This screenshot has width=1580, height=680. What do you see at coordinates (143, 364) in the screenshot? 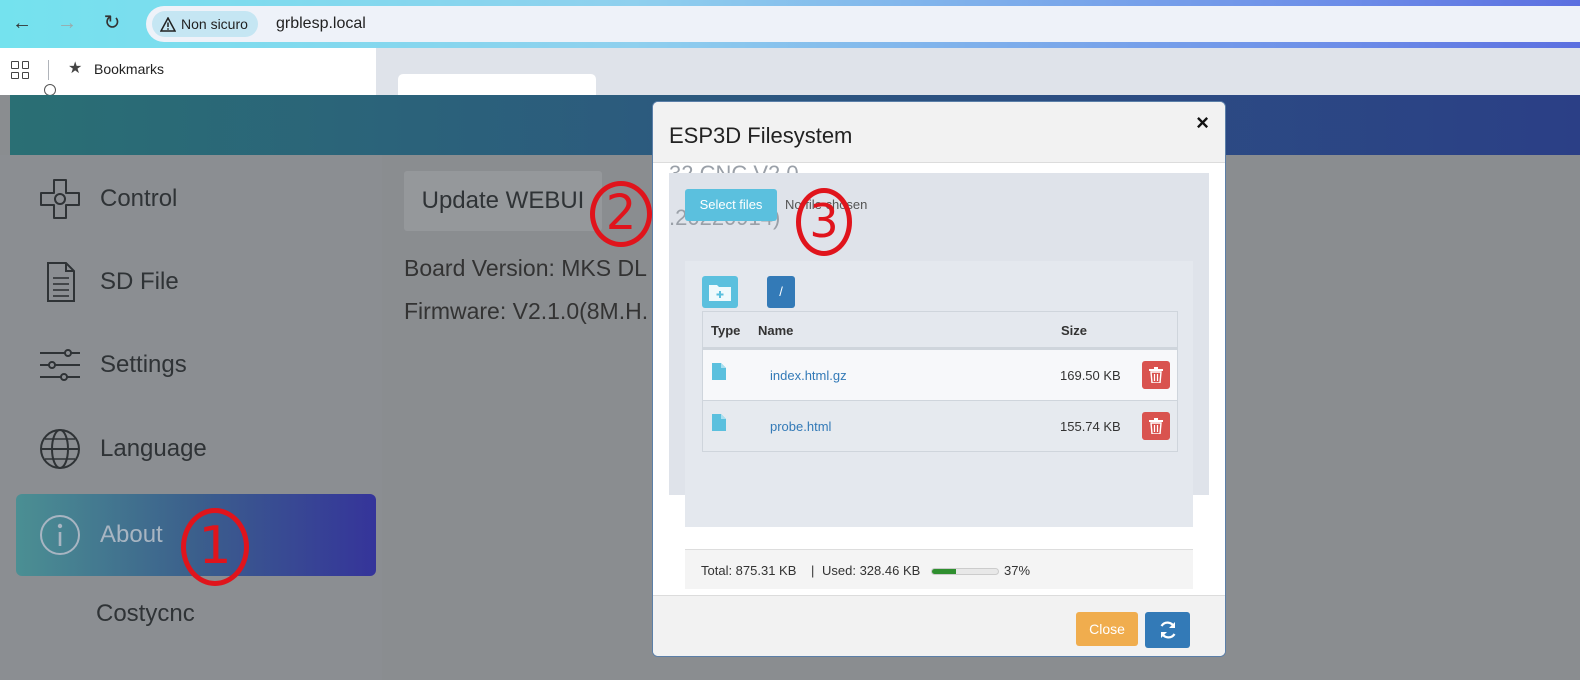
I see `sidebar-item-label: Settings` at bounding box center [143, 364].